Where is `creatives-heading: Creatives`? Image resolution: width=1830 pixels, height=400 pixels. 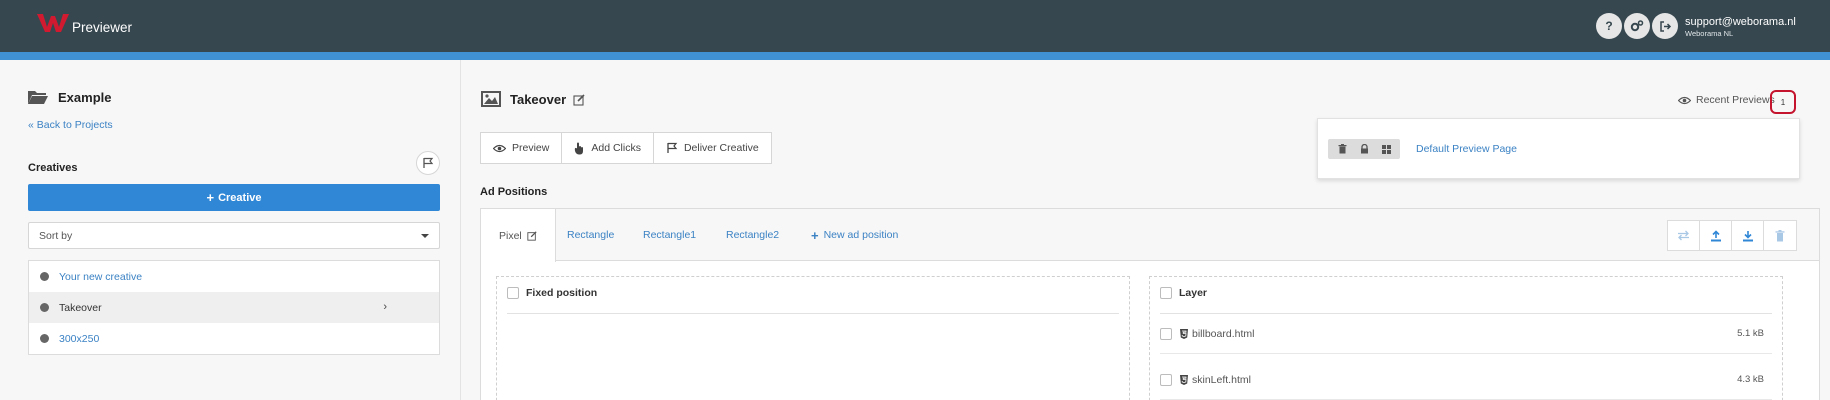 creatives-heading: Creatives is located at coordinates (53, 168).